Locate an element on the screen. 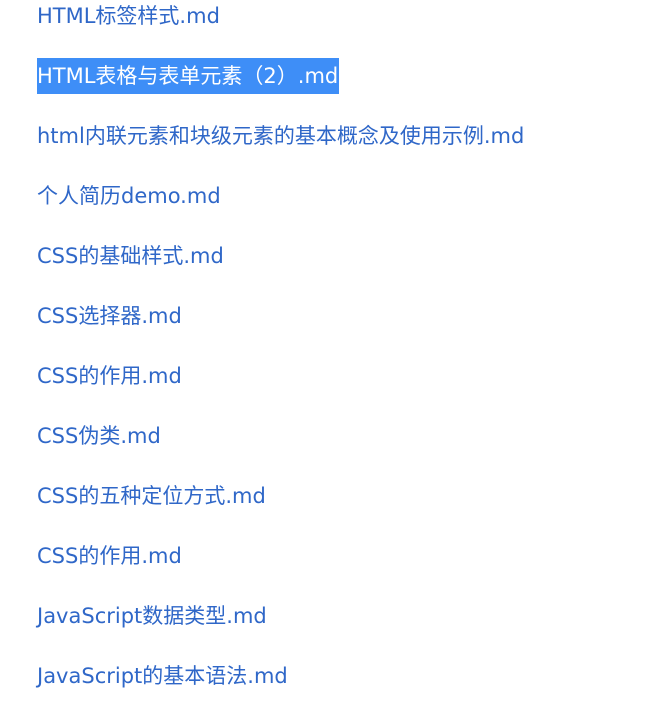  file-link: JavaScript数据类型.md is located at coordinates (152, 616).